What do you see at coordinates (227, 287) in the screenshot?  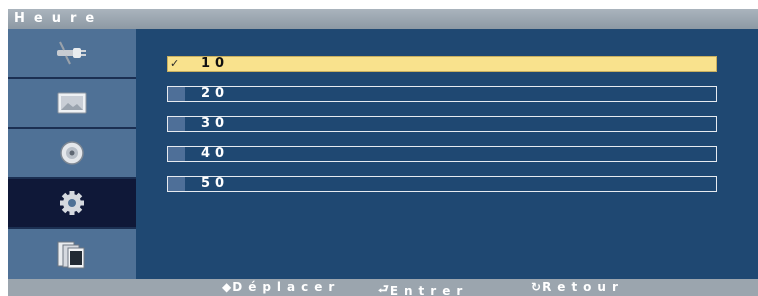 I see `updown-arrows-icon: ◆` at bounding box center [227, 287].